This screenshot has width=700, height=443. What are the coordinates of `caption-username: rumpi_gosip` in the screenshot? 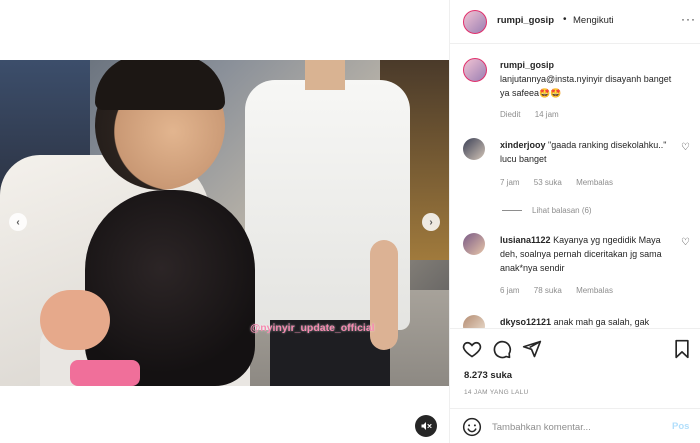 It's located at (527, 65).